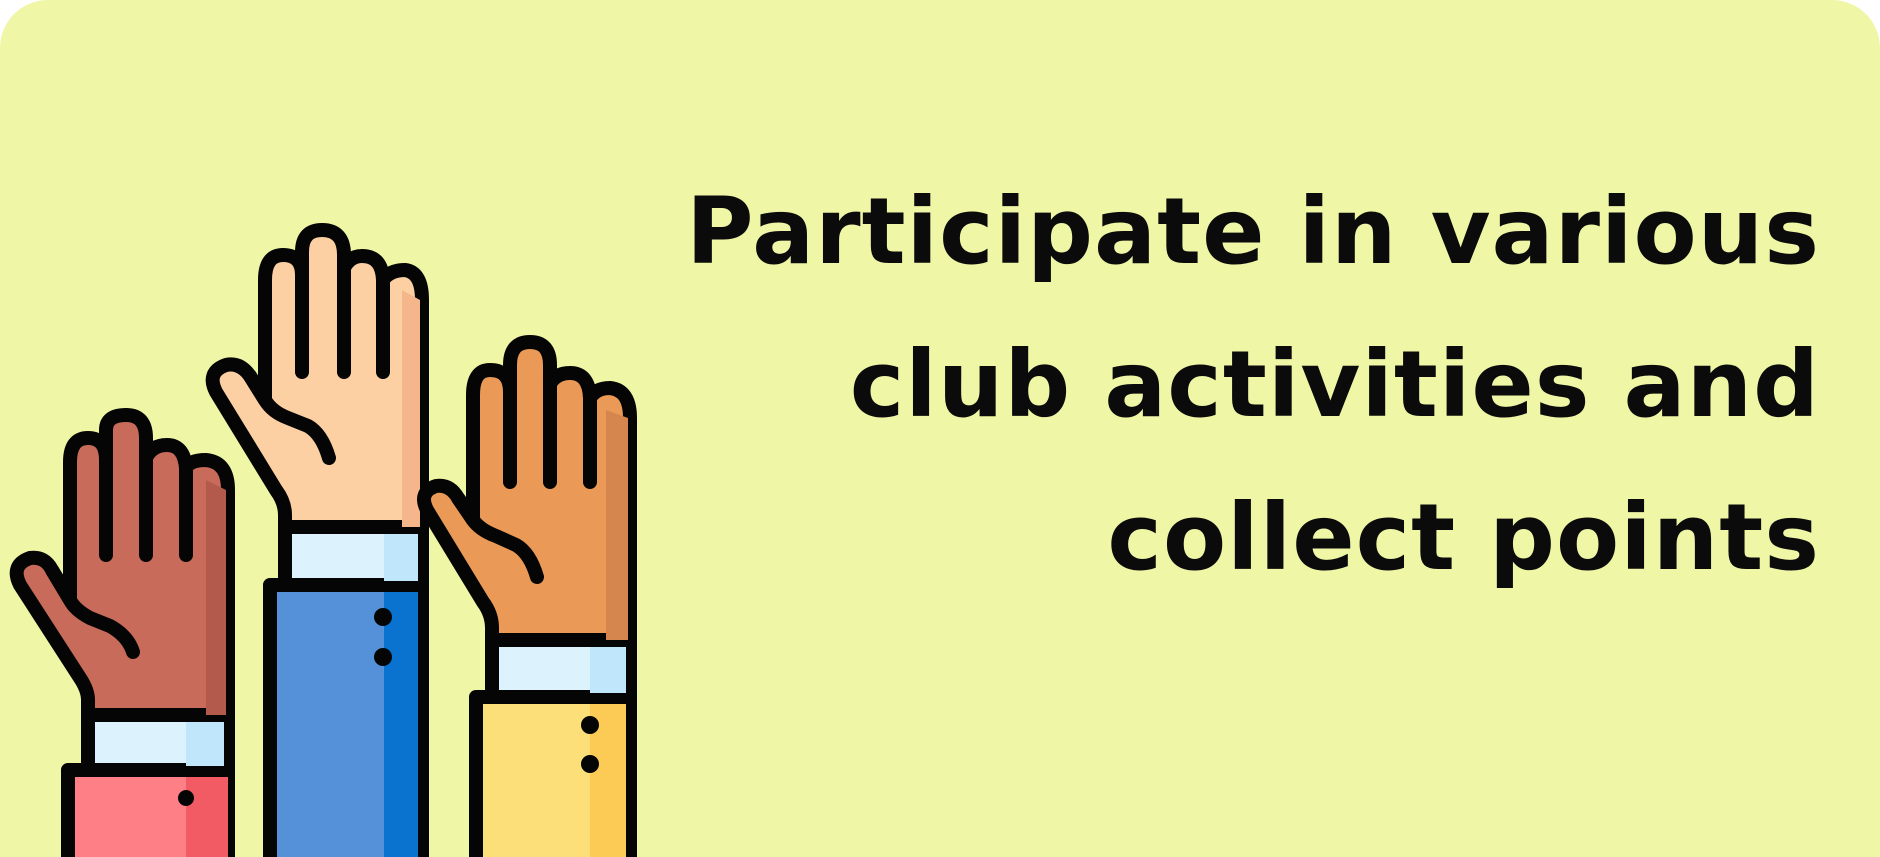 Image resolution: width=1880 pixels, height=857 pixels. What do you see at coordinates (317, 540) in the screenshot?
I see `center-raised-hand` at bounding box center [317, 540].